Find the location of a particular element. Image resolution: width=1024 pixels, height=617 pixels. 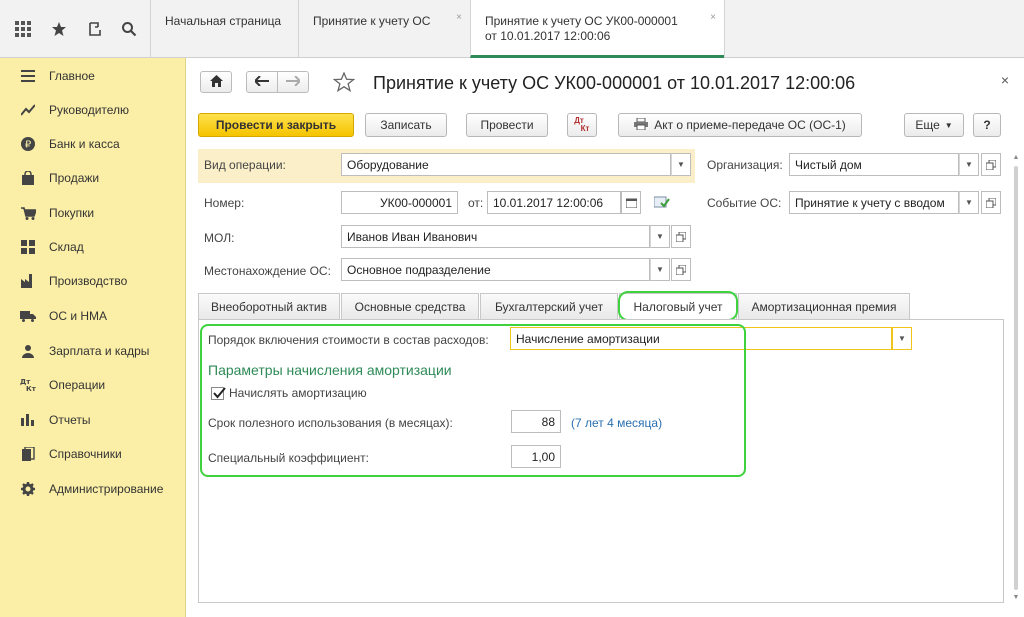

sidebar-item-catalogs: Справочники is located at coordinates (93, 454).